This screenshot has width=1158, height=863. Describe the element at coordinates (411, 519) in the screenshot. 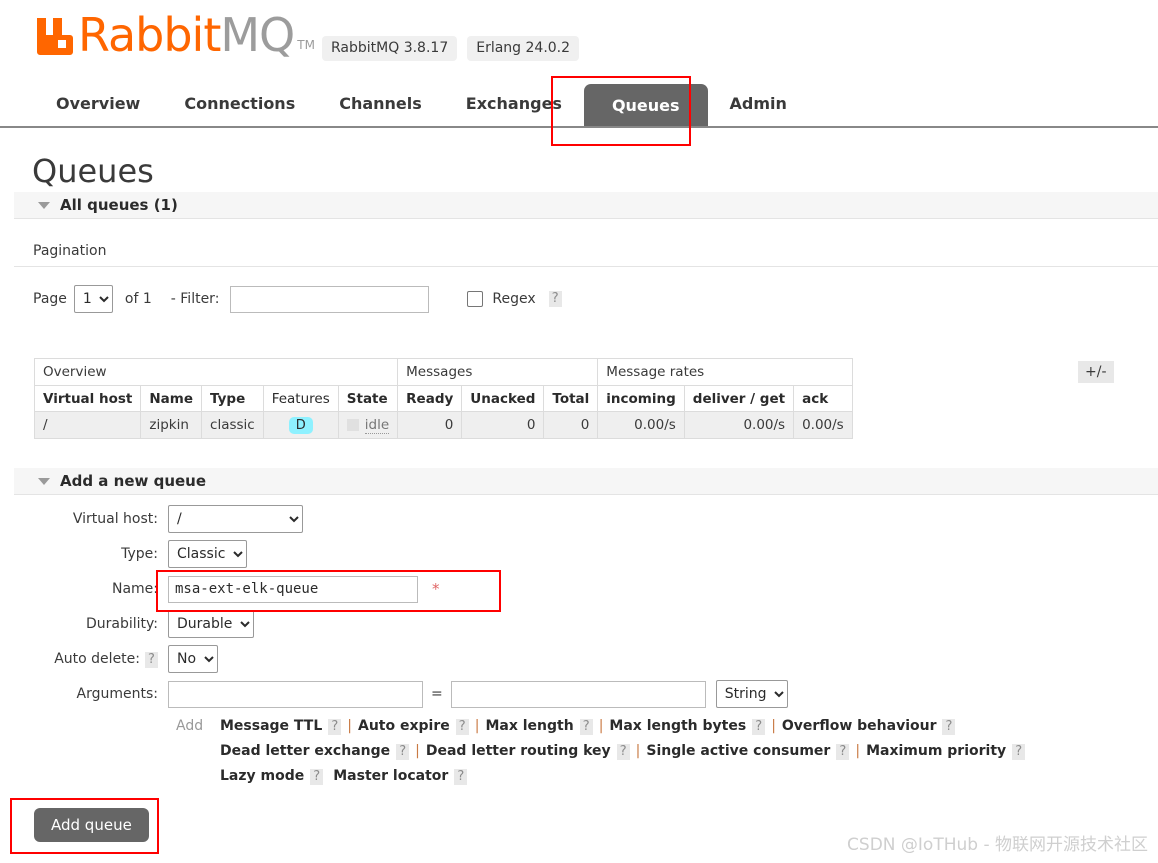

I see `form-row-virtual-host: Virtual host: /` at that location.